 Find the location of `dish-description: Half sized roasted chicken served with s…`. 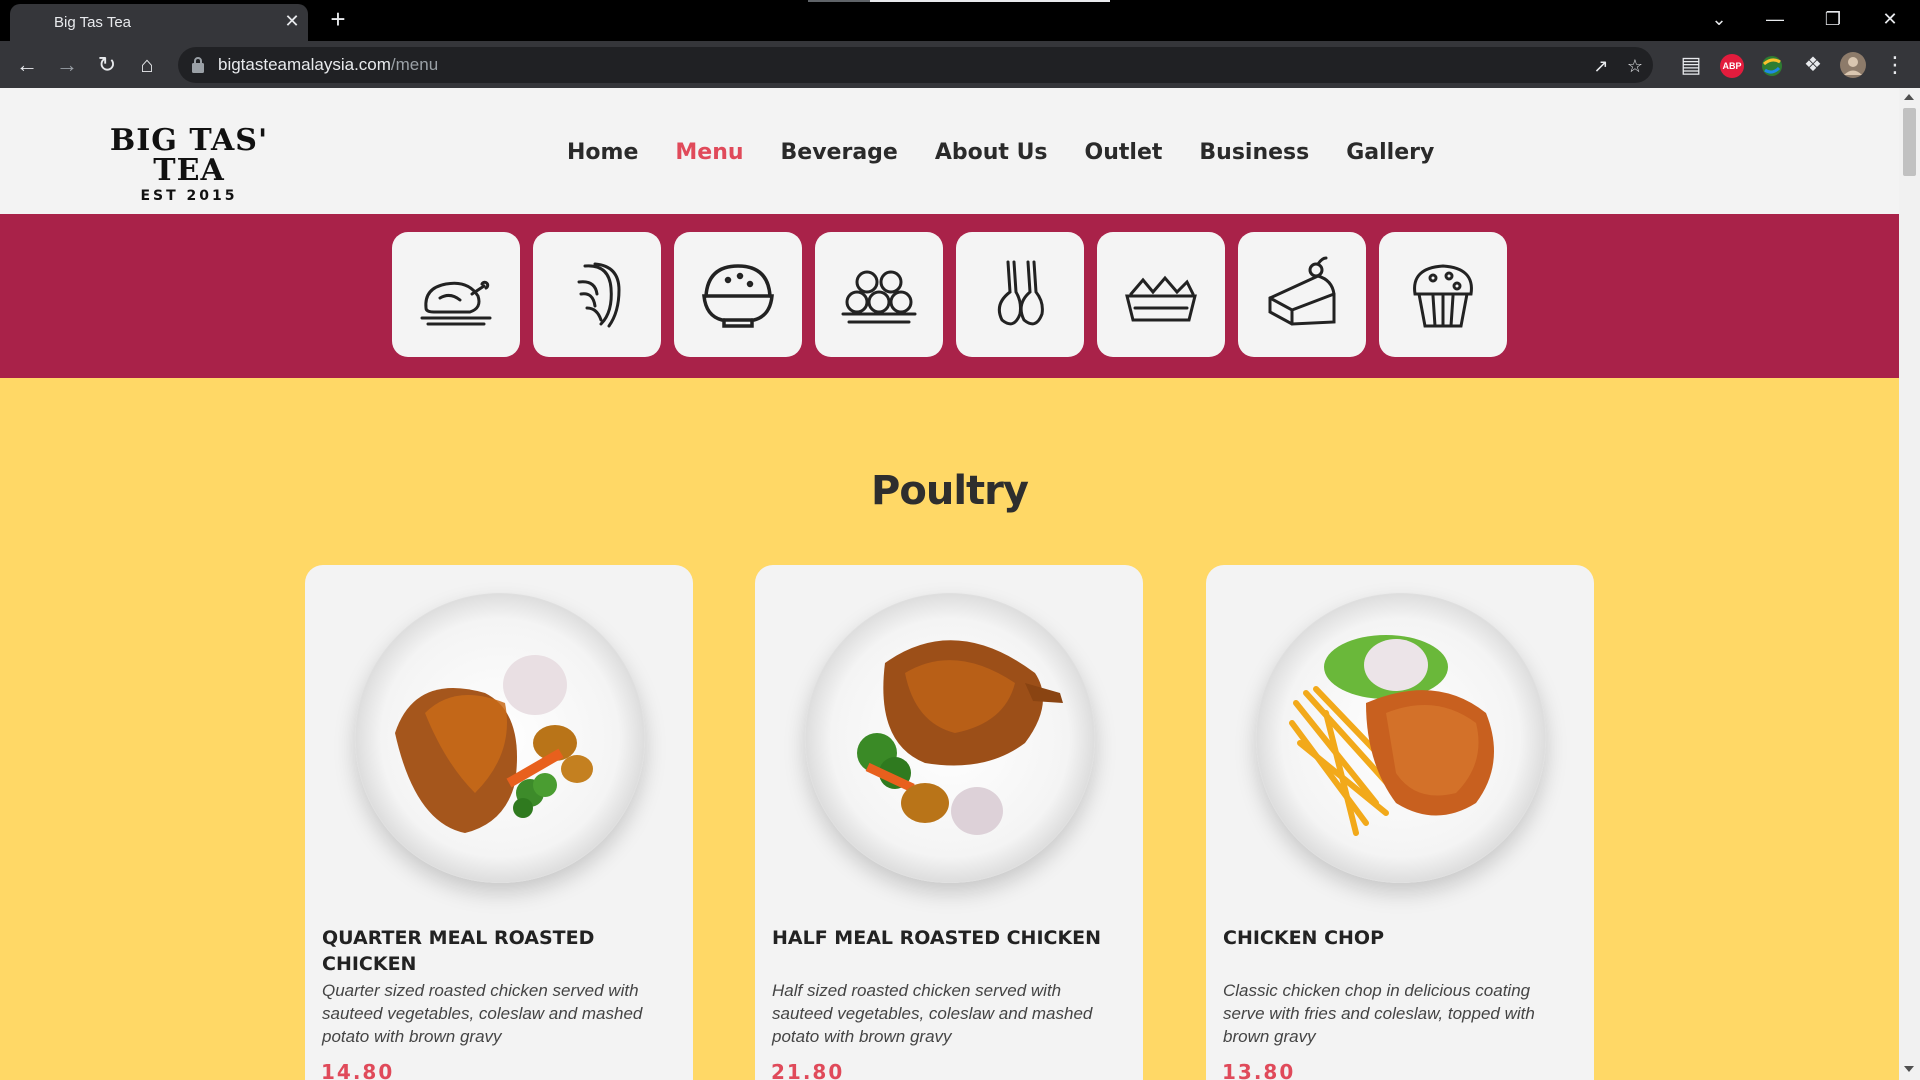

dish-description: Half sized roasted chicken served with s… is located at coordinates (932, 1013).